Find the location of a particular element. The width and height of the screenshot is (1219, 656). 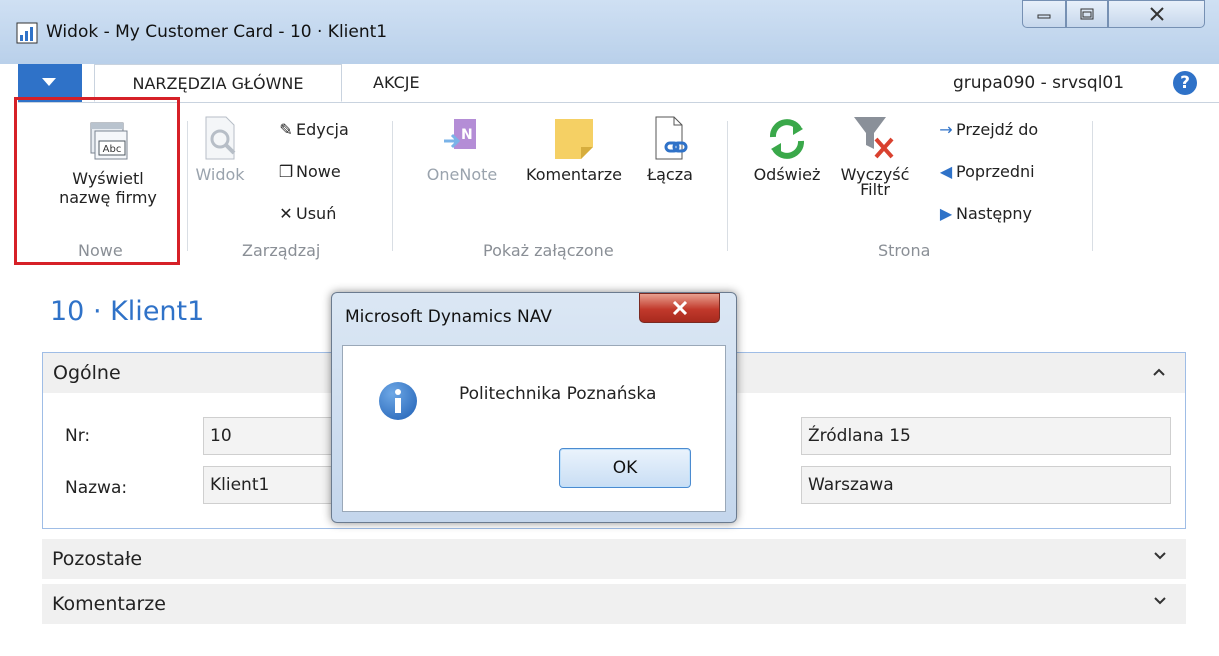

delete-x-icon: ✕ is located at coordinates (286, 213).